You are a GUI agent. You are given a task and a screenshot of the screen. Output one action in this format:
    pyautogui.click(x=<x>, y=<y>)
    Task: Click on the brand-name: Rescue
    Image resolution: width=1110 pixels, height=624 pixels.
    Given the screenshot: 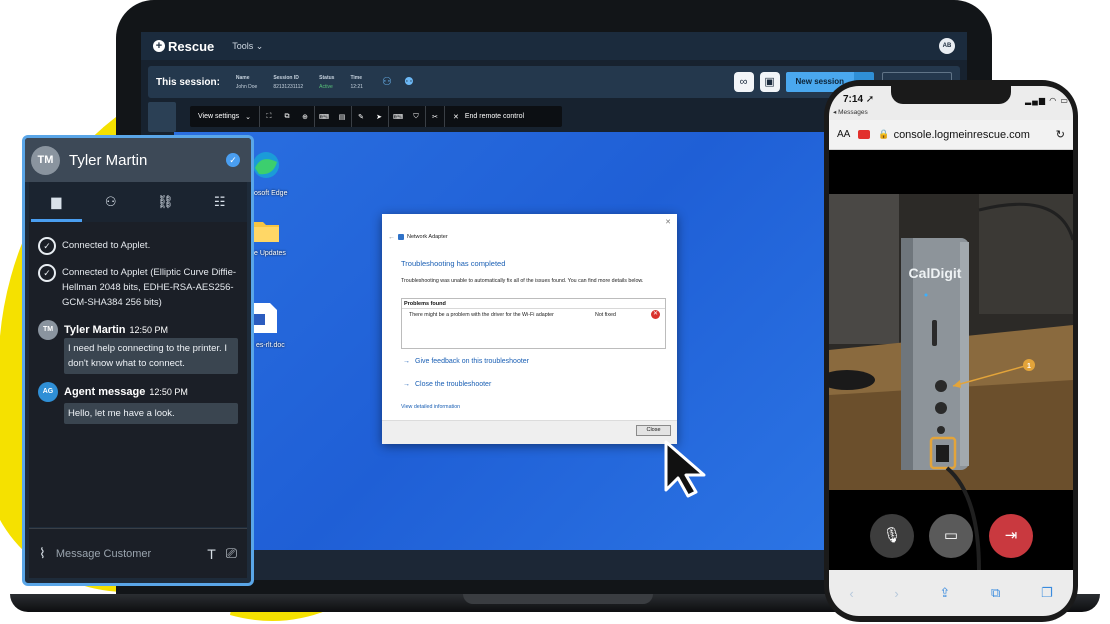 What is the action you would take?
    pyautogui.click(x=191, y=46)
    